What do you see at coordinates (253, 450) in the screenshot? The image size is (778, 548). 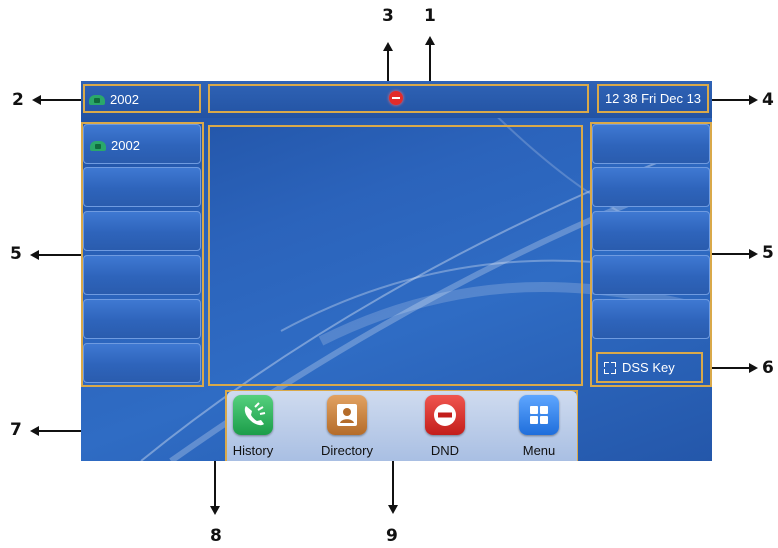 I see `softkey-history-label: History` at bounding box center [253, 450].